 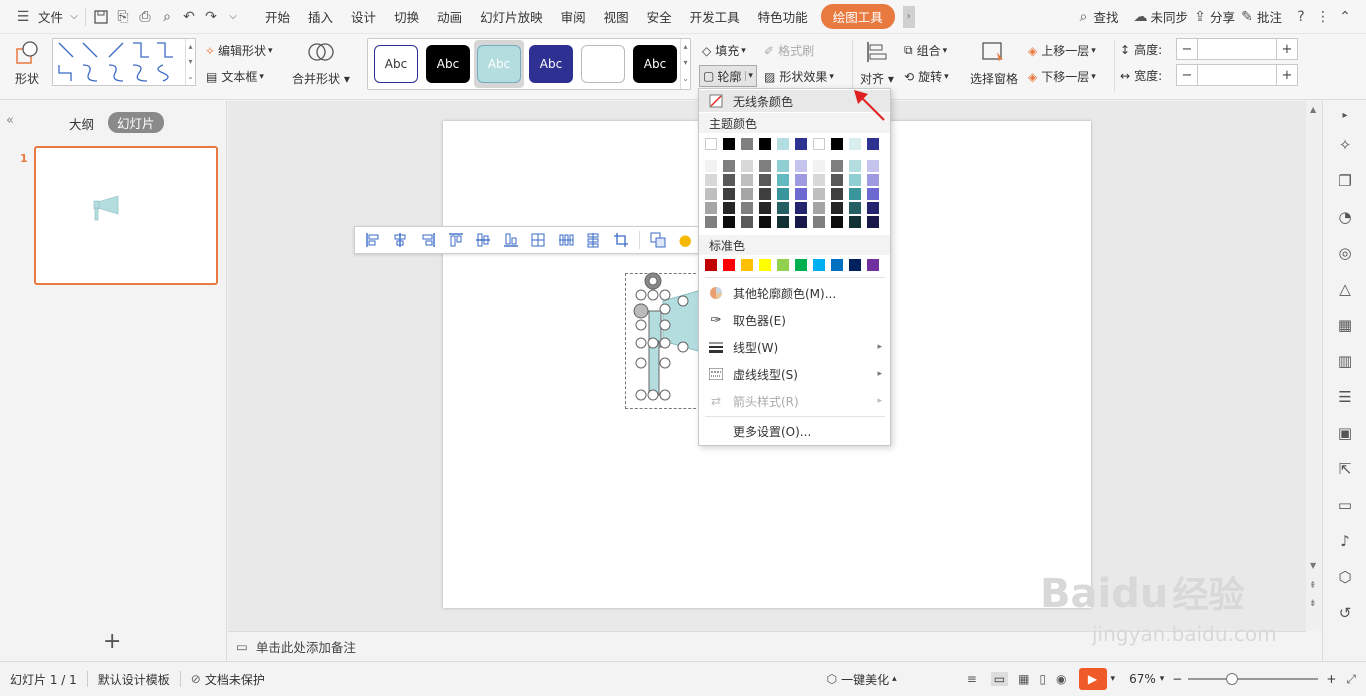 I want to click on tab-security: 安全, so click(x=659, y=16).